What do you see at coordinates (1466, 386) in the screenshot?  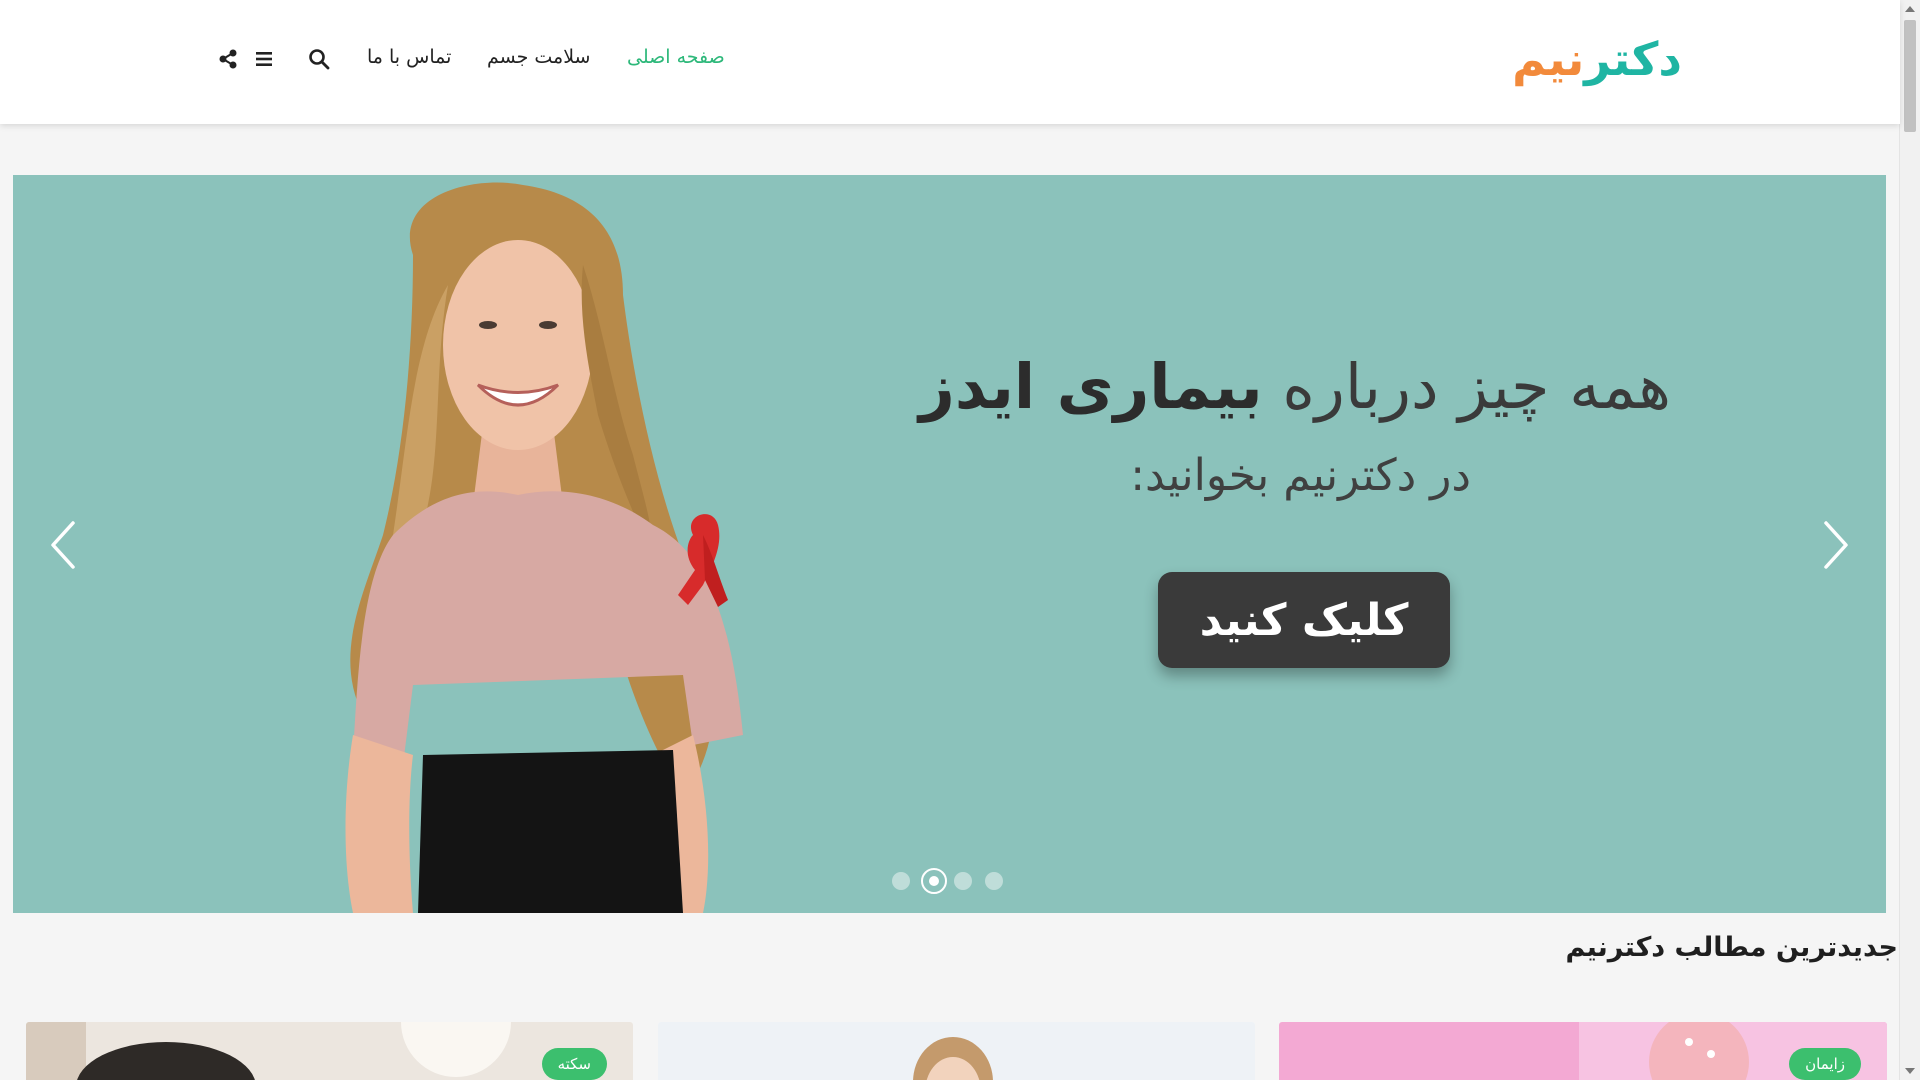 I see `slide-title-regular: همه چیز درباره` at bounding box center [1466, 386].